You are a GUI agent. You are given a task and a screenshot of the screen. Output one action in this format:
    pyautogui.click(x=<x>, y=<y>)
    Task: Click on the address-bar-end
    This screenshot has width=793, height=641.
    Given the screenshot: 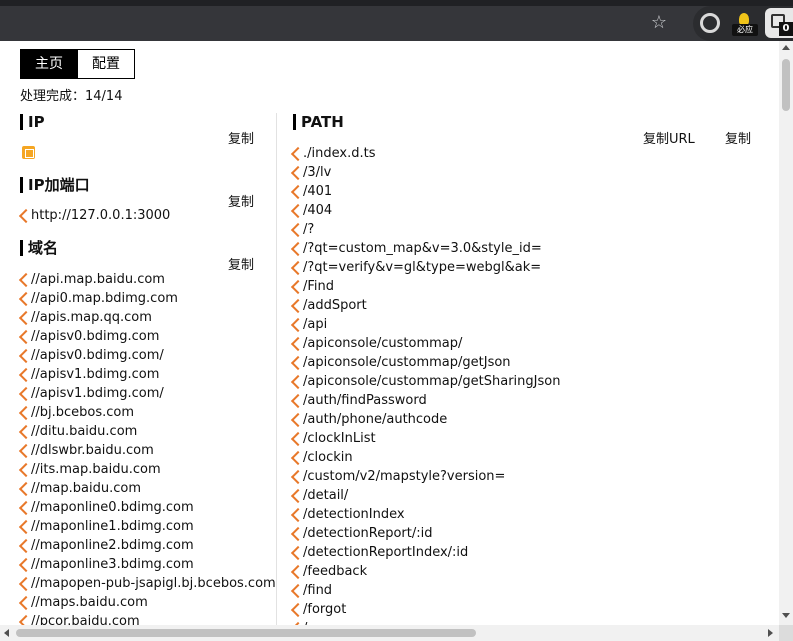 What is the action you would take?
    pyautogui.click(x=341, y=23)
    